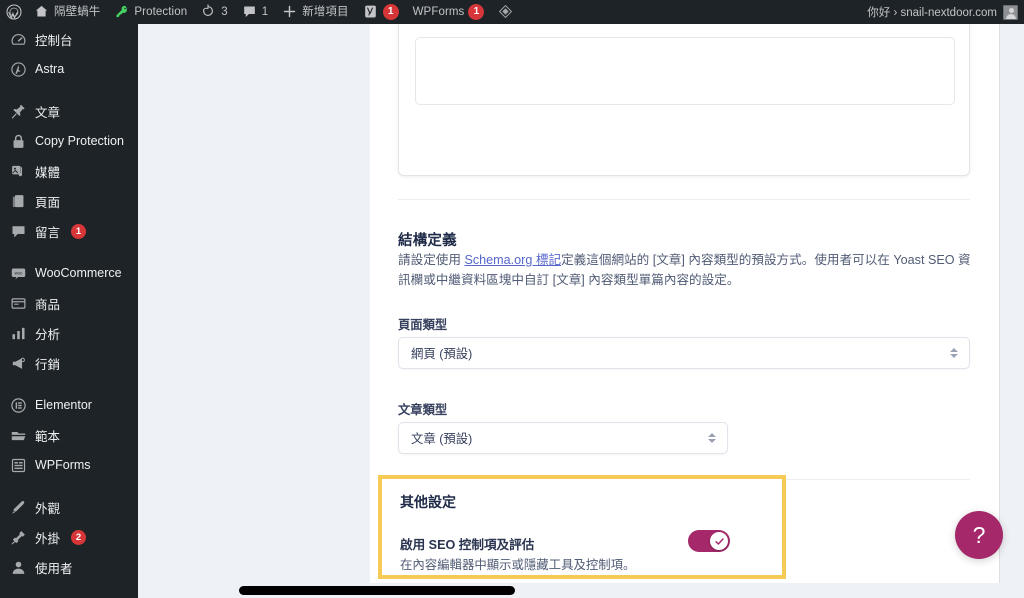  I want to click on svg-text: woo, so click(18, 272).